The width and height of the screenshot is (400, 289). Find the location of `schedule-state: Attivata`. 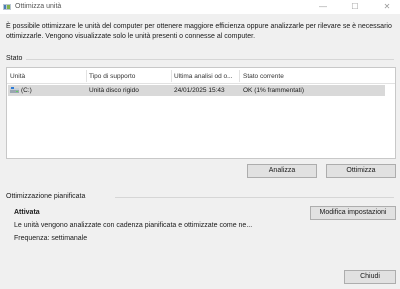

schedule-state: Attivata is located at coordinates (27, 212).